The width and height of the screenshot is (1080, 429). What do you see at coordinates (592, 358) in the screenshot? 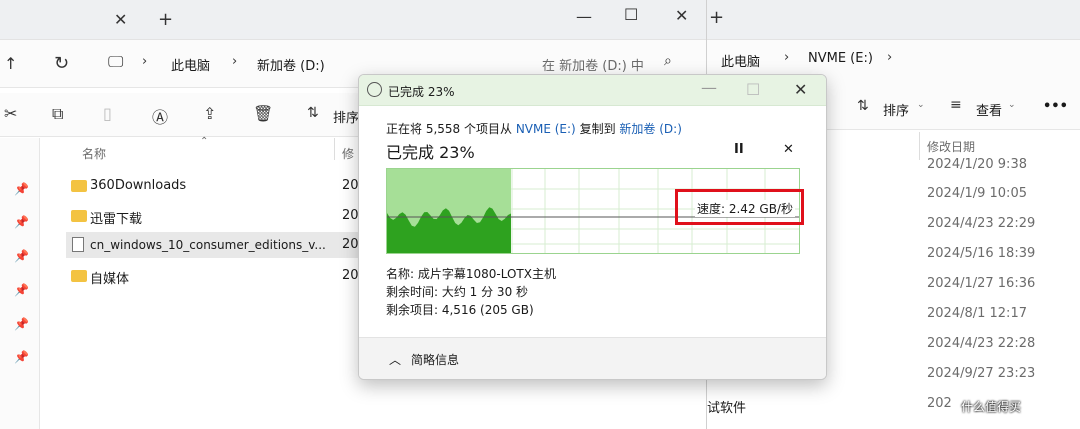
I see `dialog-footer: ︿ 简略信息` at bounding box center [592, 358].